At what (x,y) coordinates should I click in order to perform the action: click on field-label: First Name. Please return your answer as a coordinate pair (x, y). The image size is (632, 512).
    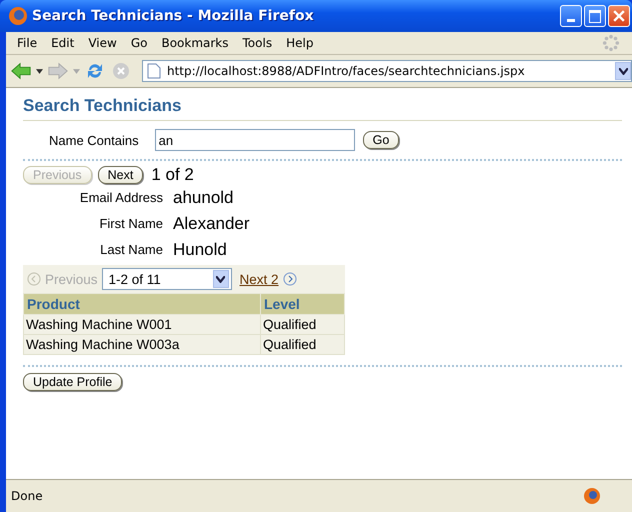
    Looking at the image, I should click on (130, 224).